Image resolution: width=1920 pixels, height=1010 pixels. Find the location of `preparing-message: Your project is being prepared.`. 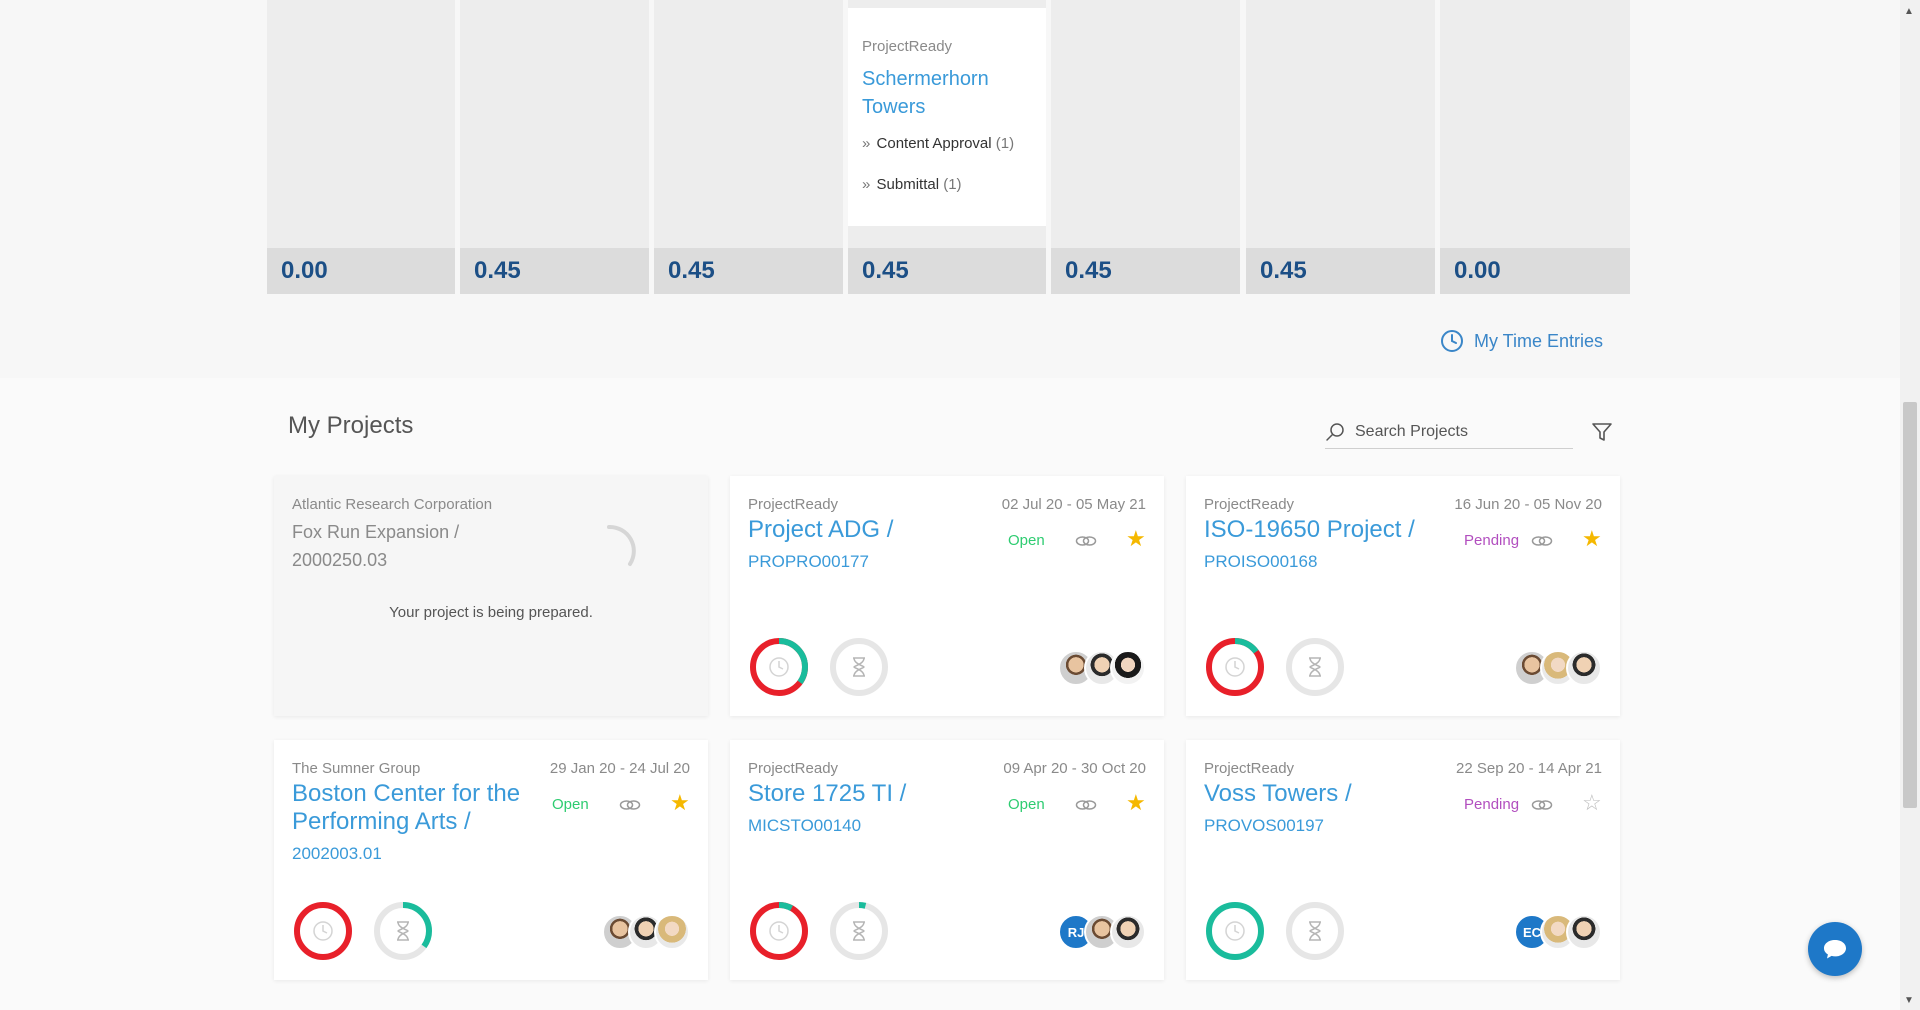

preparing-message: Your project is being prepared. is located at coordinates (491, 612).